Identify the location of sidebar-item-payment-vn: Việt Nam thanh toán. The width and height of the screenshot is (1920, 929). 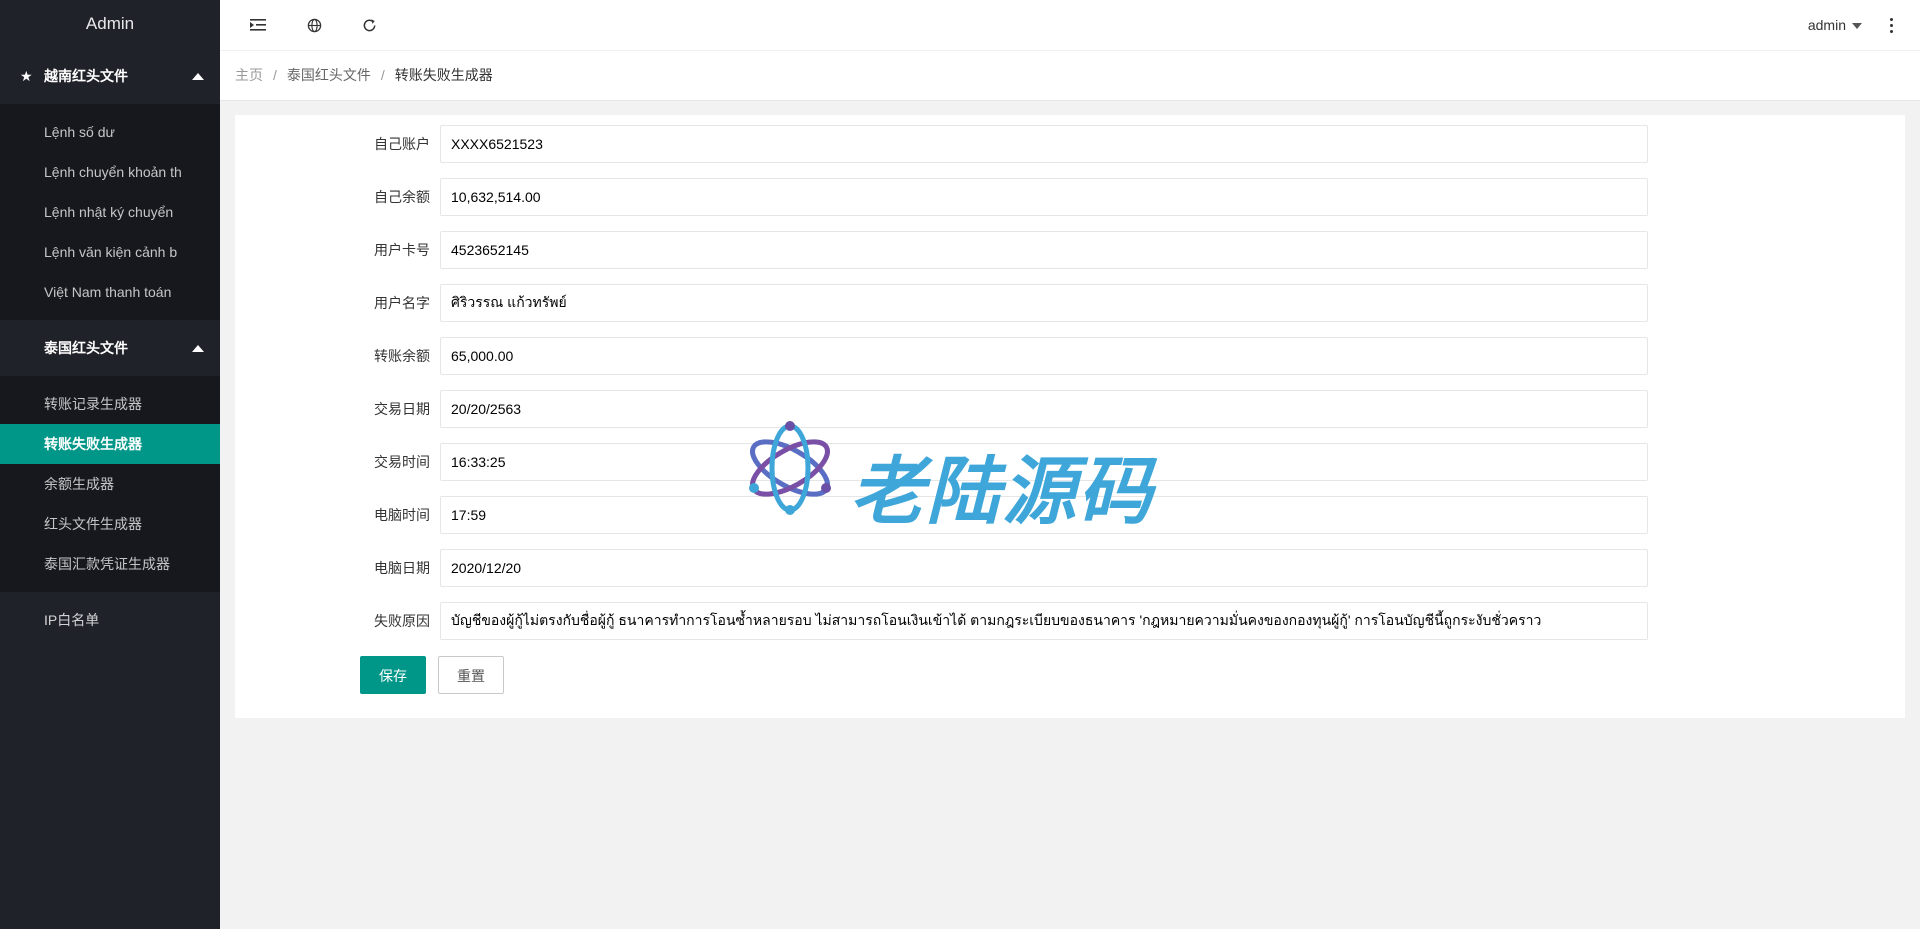
(110, 292).